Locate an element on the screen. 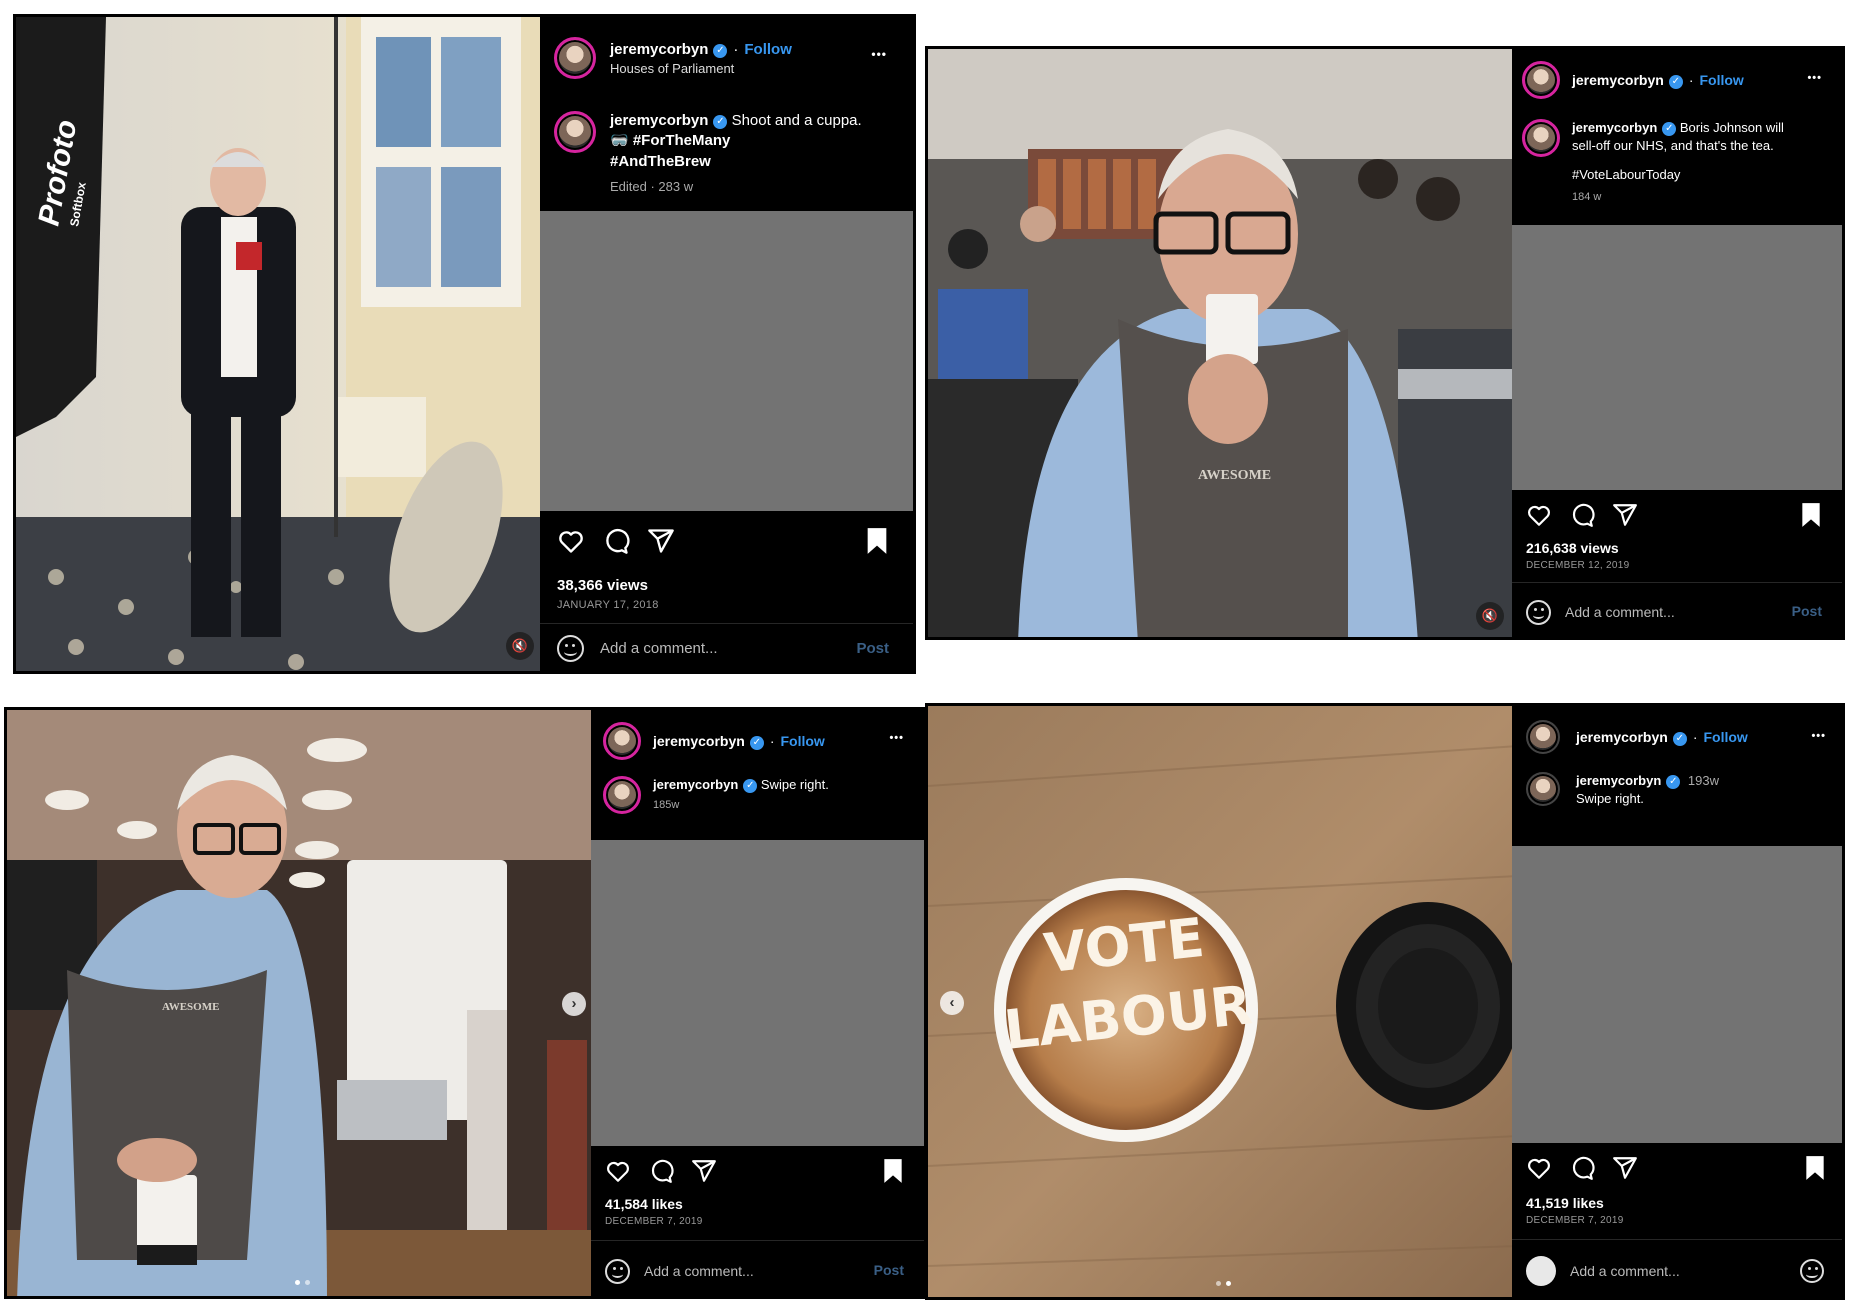 The height and width of the screenshot is (1310, 1852). post-media-3: AWESOME › is located at coordinates (302, 1003).